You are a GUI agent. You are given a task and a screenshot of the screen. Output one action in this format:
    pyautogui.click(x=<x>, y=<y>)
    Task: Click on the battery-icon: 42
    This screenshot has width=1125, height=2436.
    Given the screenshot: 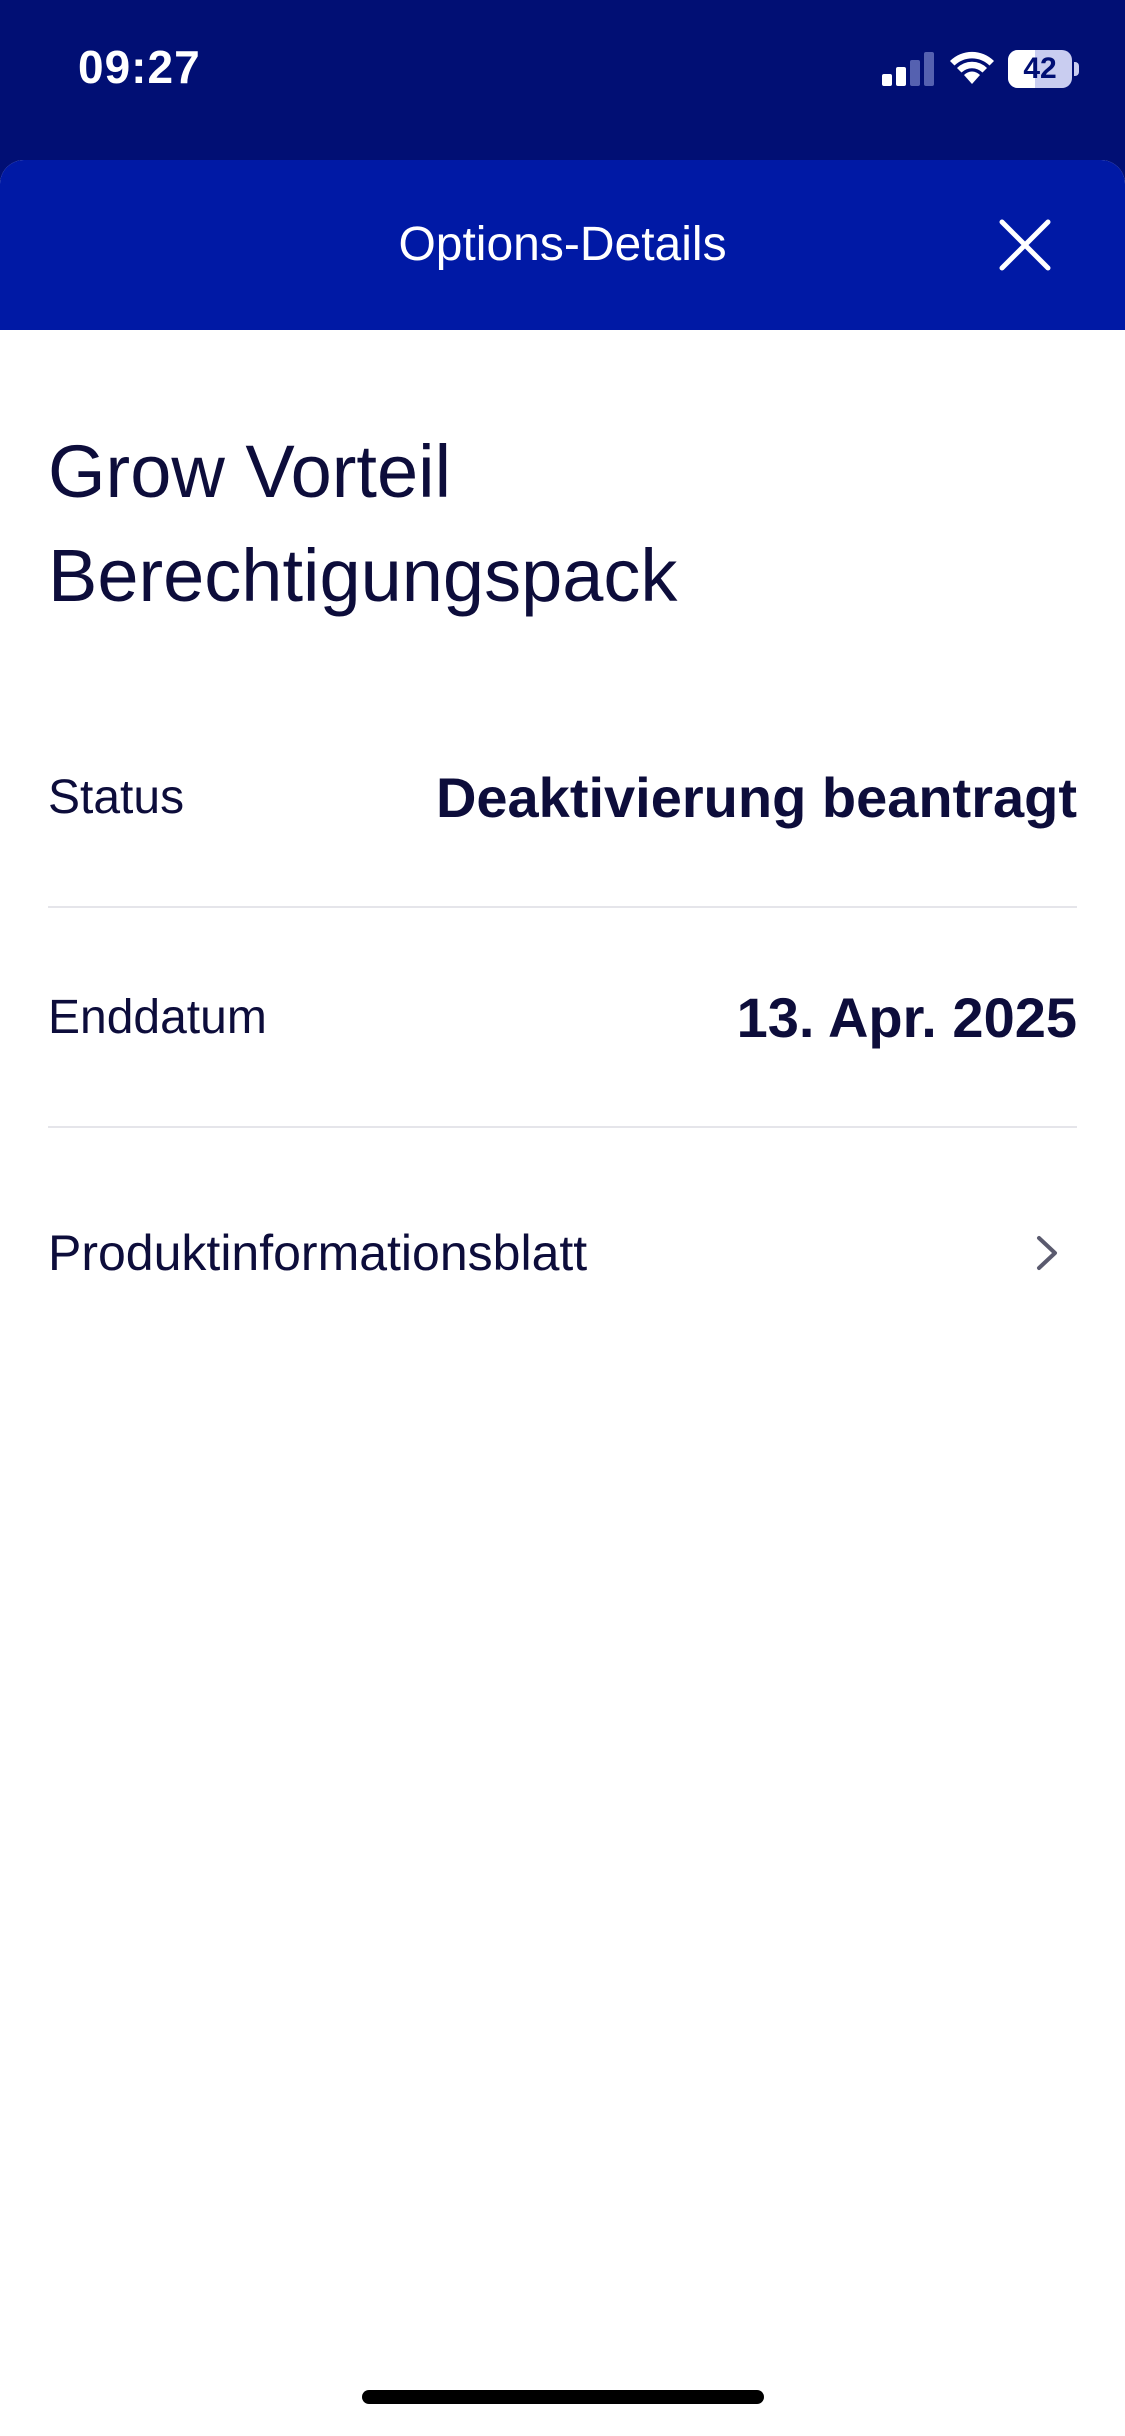 What is the action you would take?
    pyautogui.click(x=1043, y=69)
    